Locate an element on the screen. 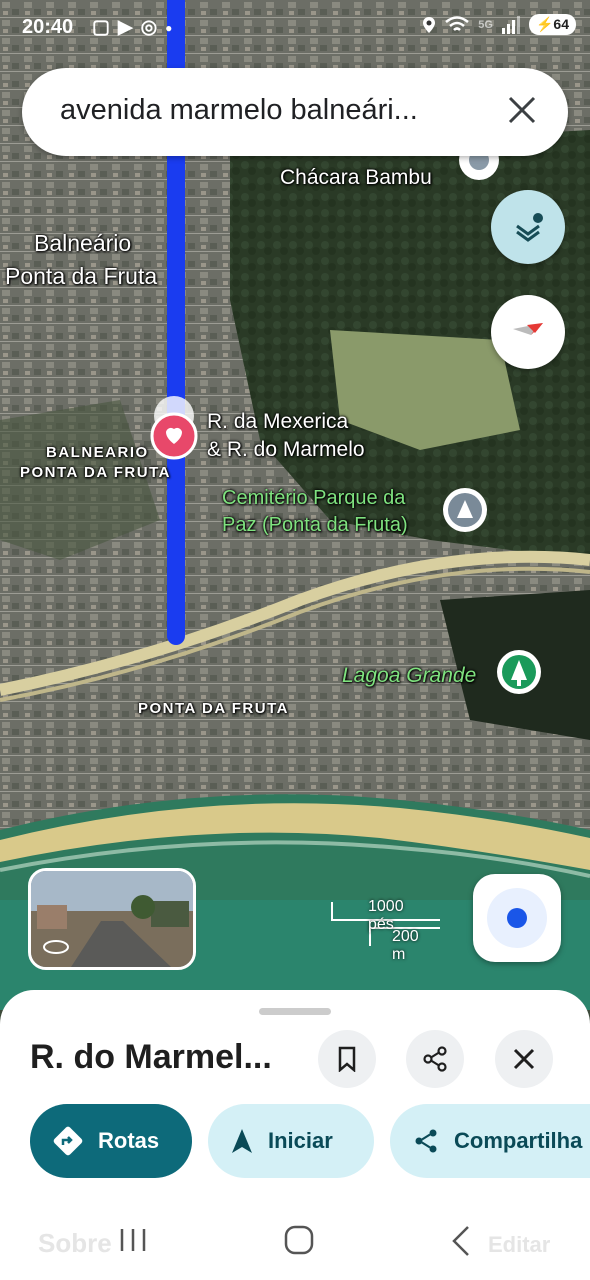 This screenshot has width=590, height=1280. layers-button is located at coordinates (528, 227).